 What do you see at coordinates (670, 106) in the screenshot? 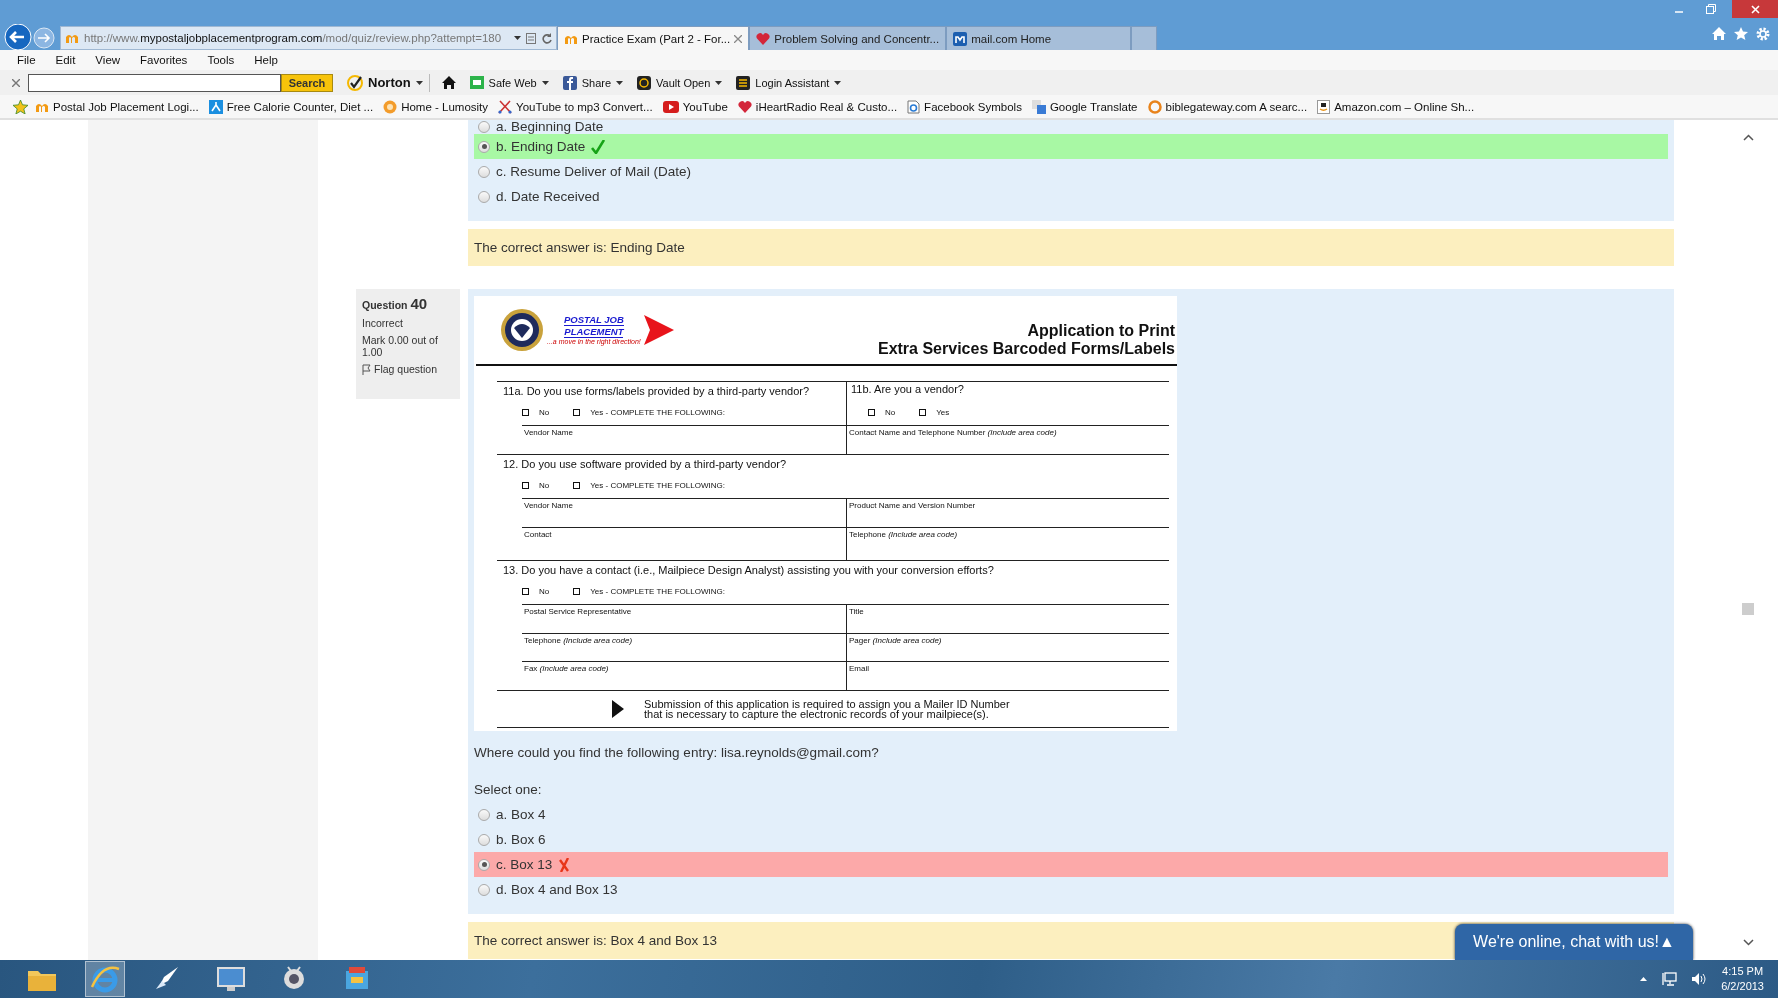
I see `play-icon` at bounding box center [670, 106].